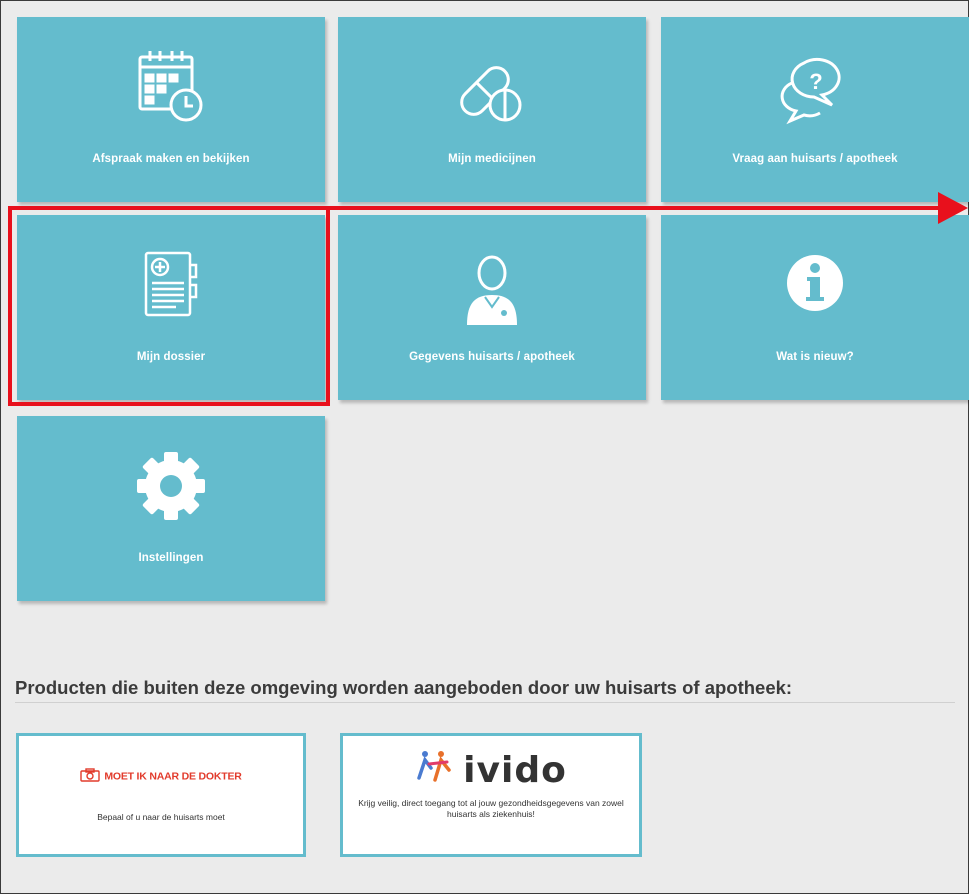 The height and width of the screenshot is (894, 969). I want to click on tile-nieuw: Wat is nieuw?, so click(815, 307).